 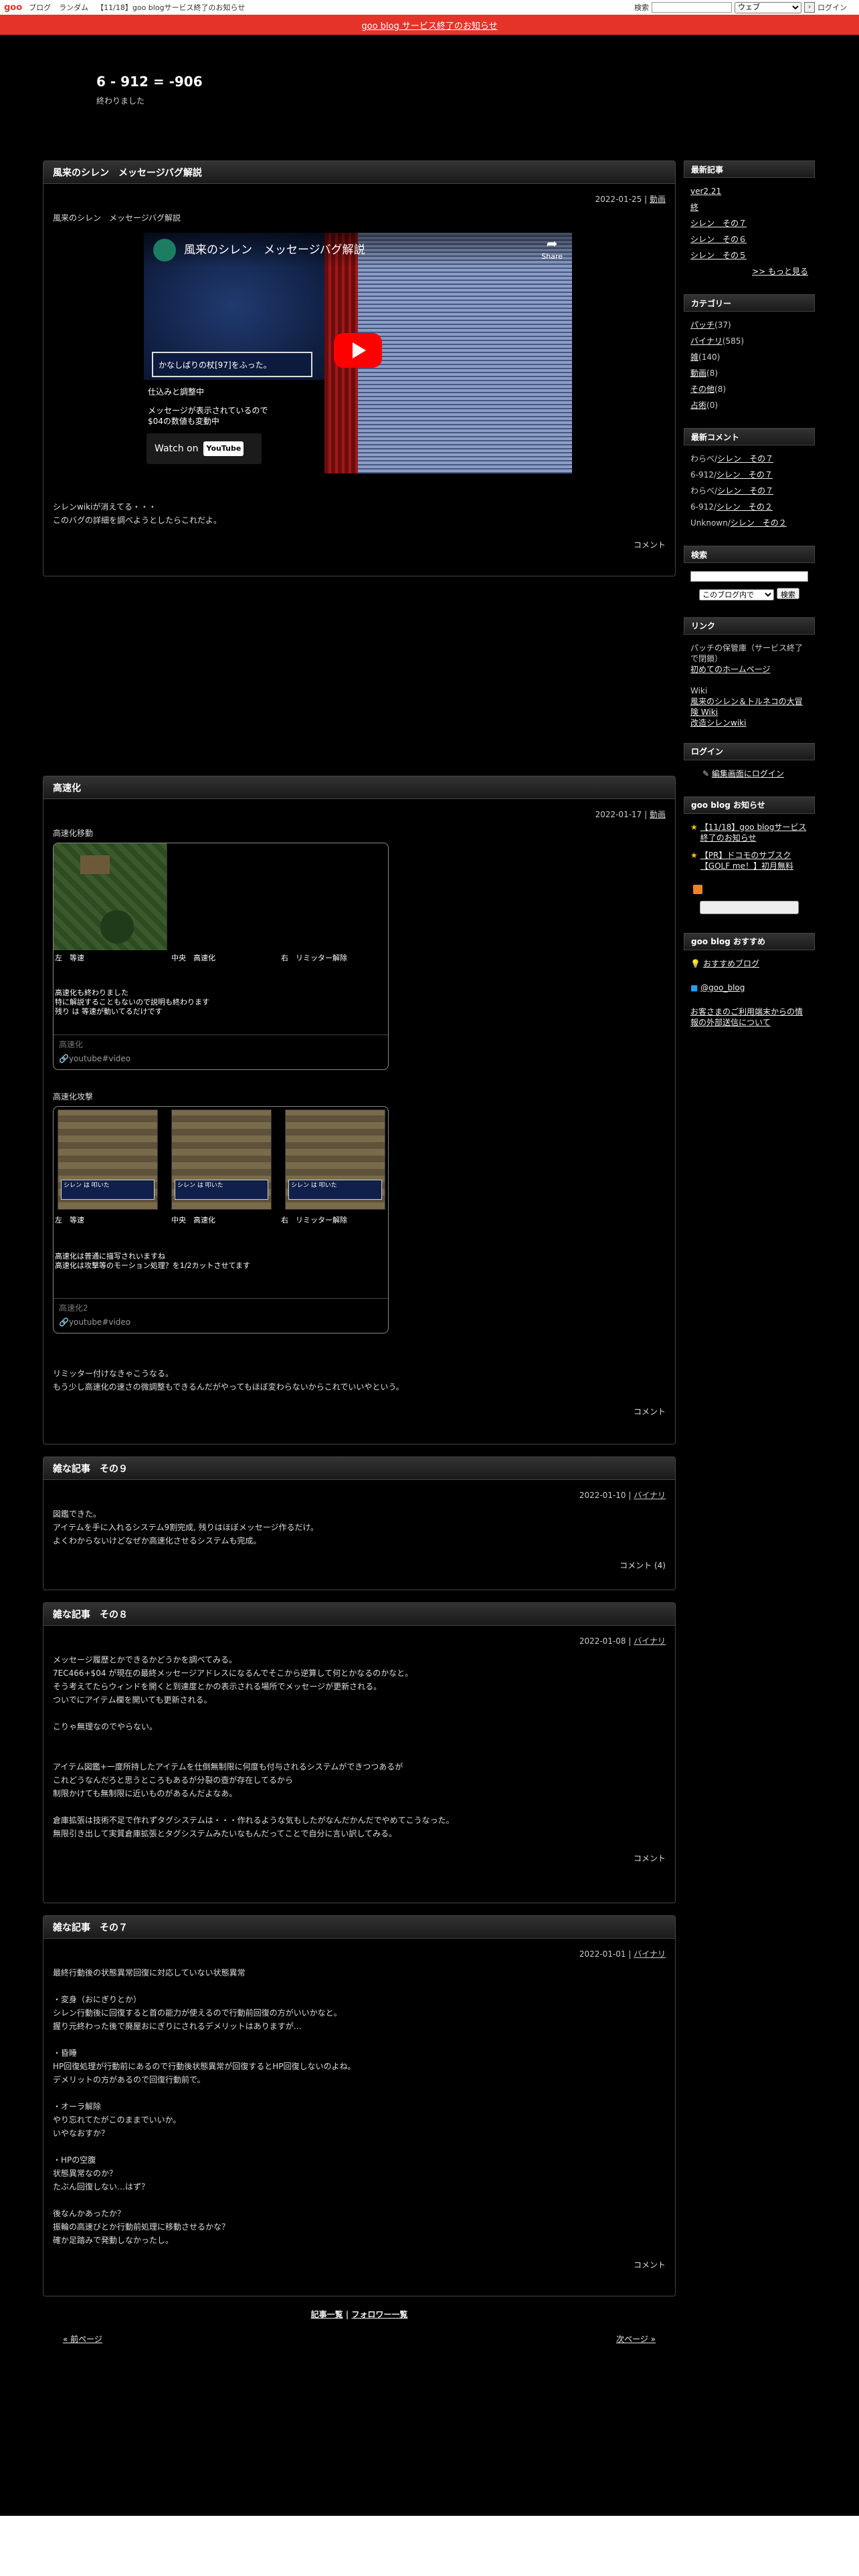 What do you see at coordinates (74, 2160) in the screenshot?
I see `entry-line: ・HPの空腹` at bounding box center [74, 2160].